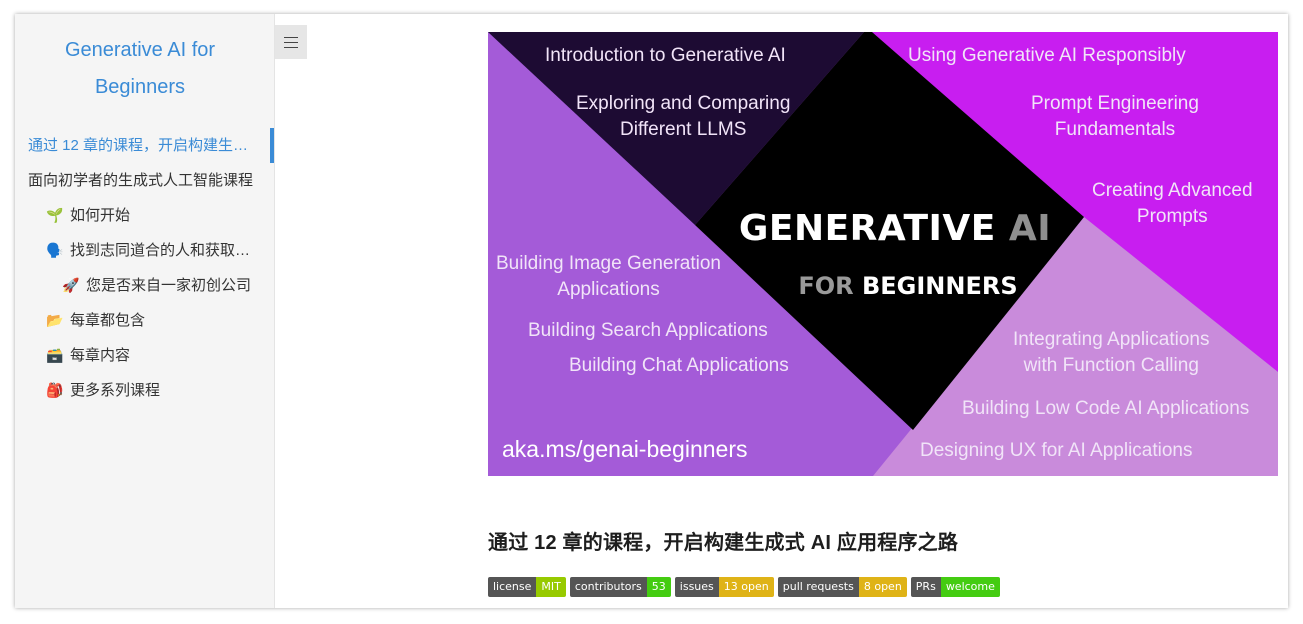 The image size is (1303, 624). What do you see at coordinates (512, 587) in the screenshot?
I see `badge-key: license` at bounding box center [512, 587].